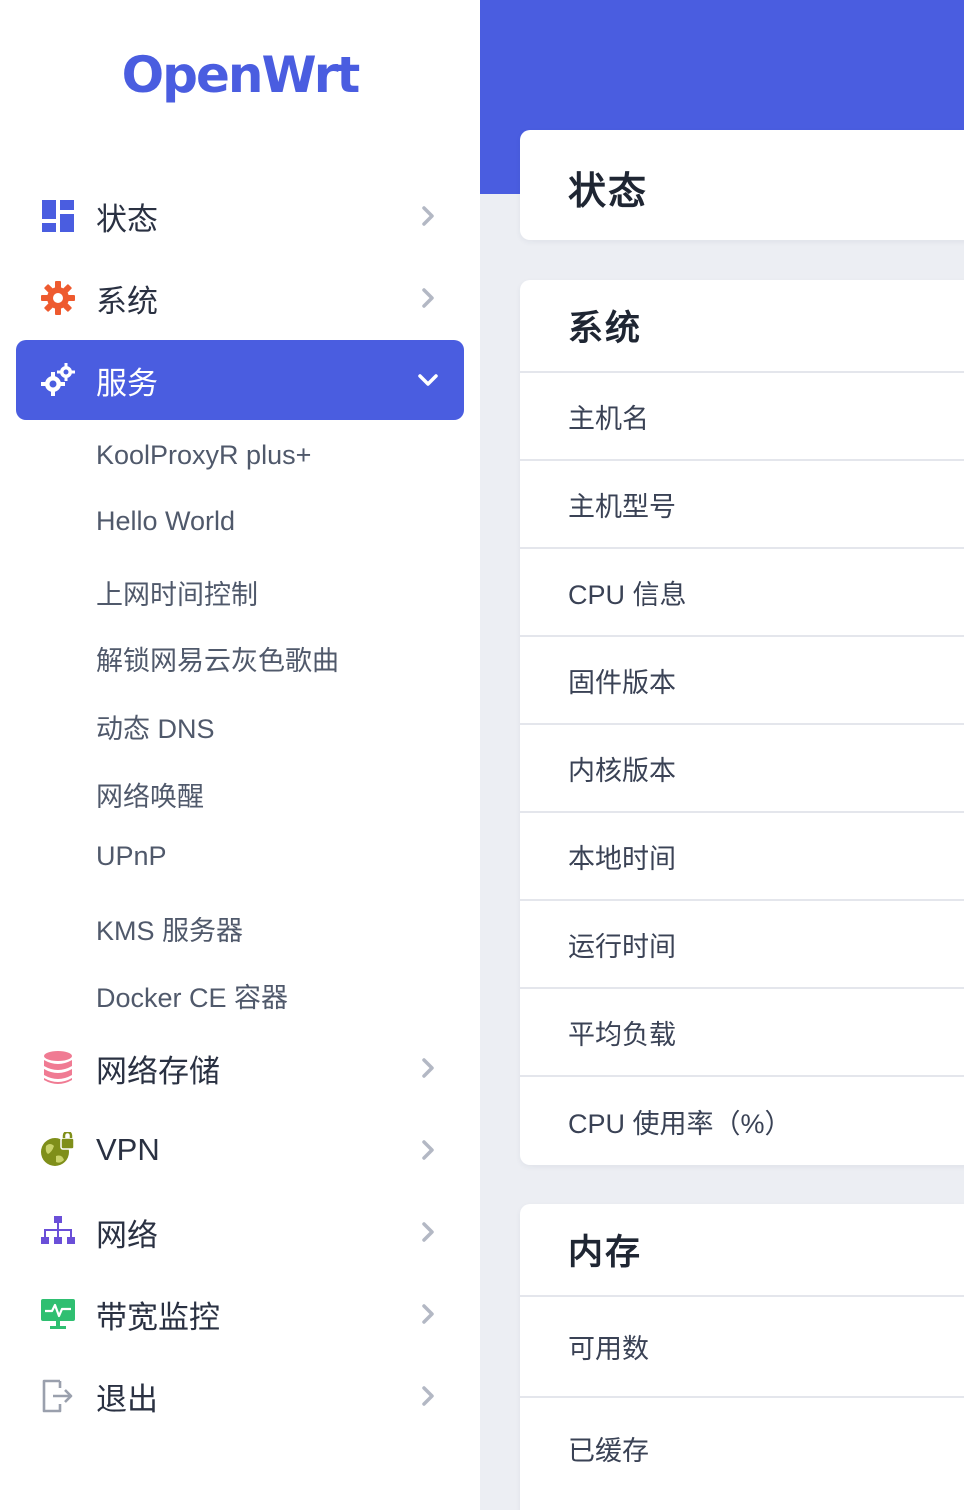  Describe the element at coordinates (742, 593) in the screenshot. I see `system-row-cpu-info: CPU 信息` at that location.